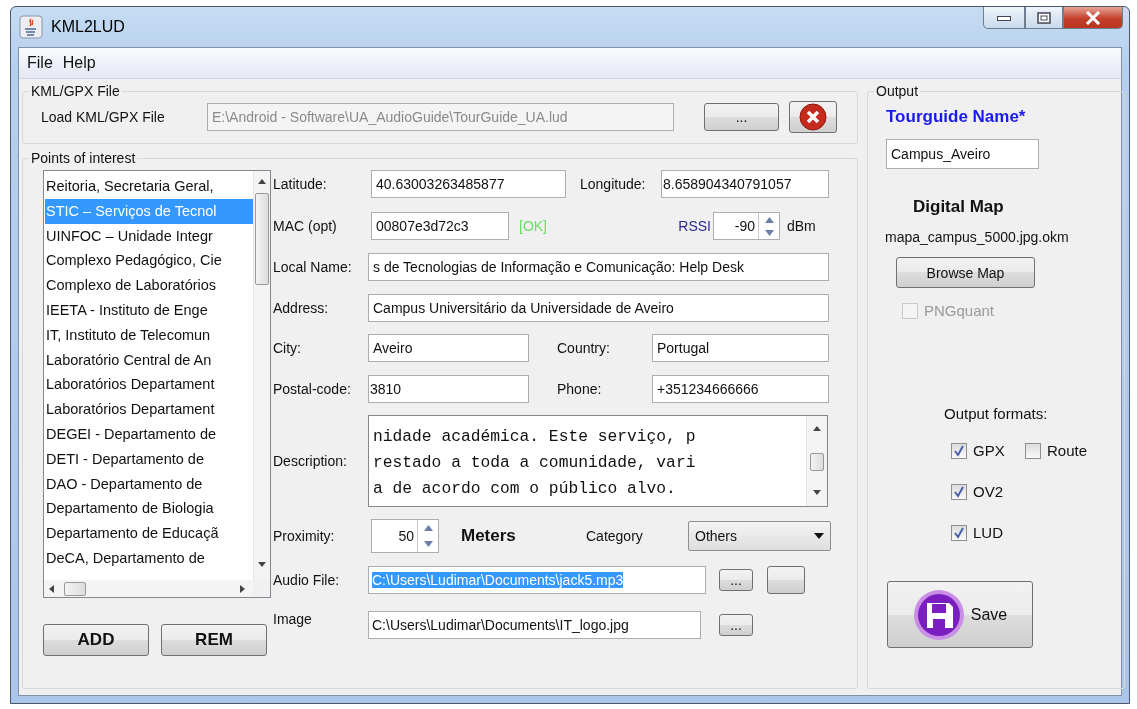  Describe the element at coordinates (149, 285) in the screenshot. I see `list-item: Complexo de Laboratórios` at that location.